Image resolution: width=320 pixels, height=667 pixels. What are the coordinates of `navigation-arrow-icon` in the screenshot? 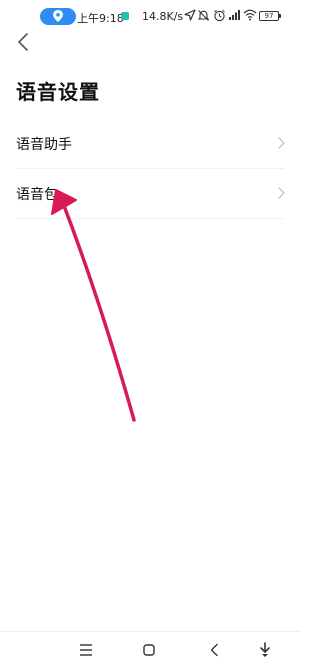 It's located at (190, 15).